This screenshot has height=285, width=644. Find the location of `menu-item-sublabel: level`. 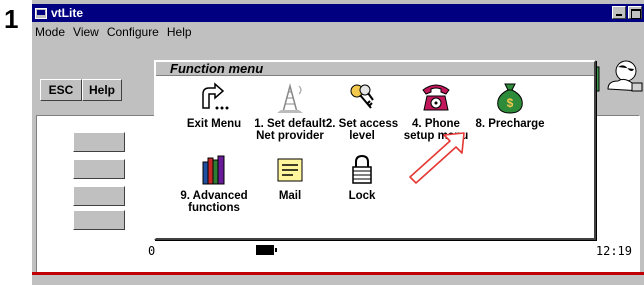

menu-item-sublabel: level is located at coordinates (362, 136).